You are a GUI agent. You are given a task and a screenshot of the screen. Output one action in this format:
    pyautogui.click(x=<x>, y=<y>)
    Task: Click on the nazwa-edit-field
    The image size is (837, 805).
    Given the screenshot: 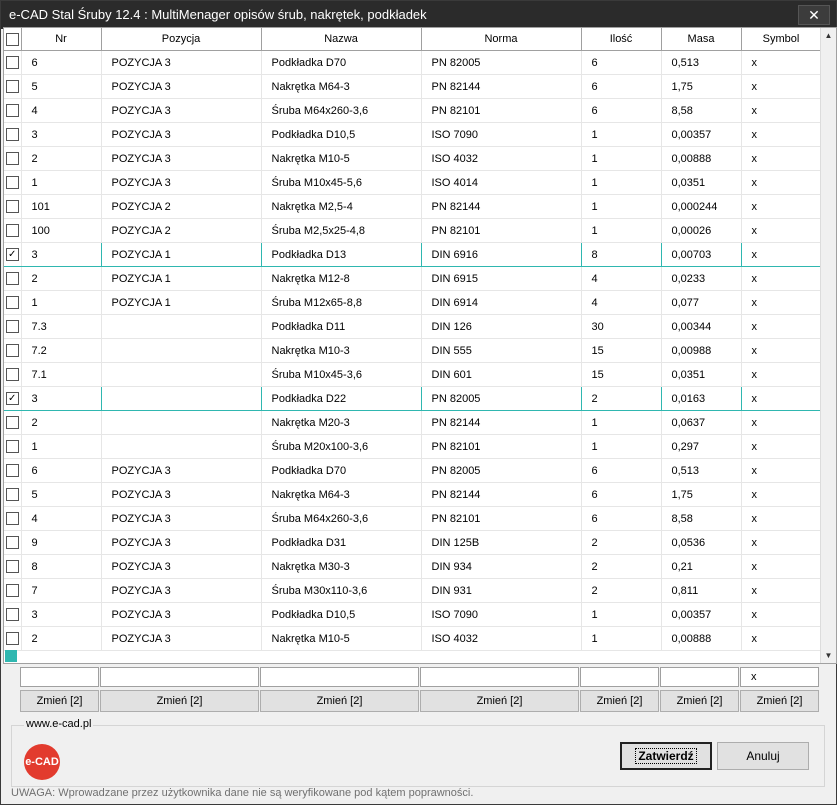 What is the action you would take?
    pyautogui.click(x=339, y=677)
    